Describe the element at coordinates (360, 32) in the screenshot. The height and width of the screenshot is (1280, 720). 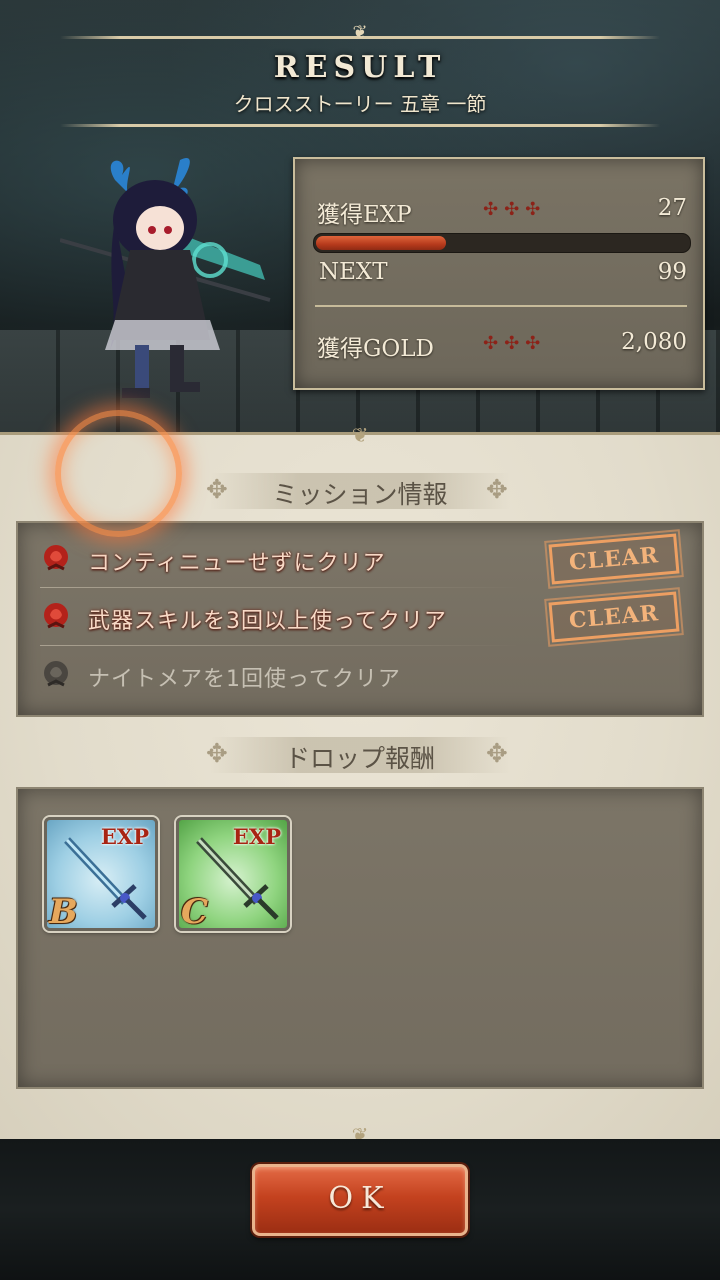
I see `header-ornament-icon: ❦` at that location.